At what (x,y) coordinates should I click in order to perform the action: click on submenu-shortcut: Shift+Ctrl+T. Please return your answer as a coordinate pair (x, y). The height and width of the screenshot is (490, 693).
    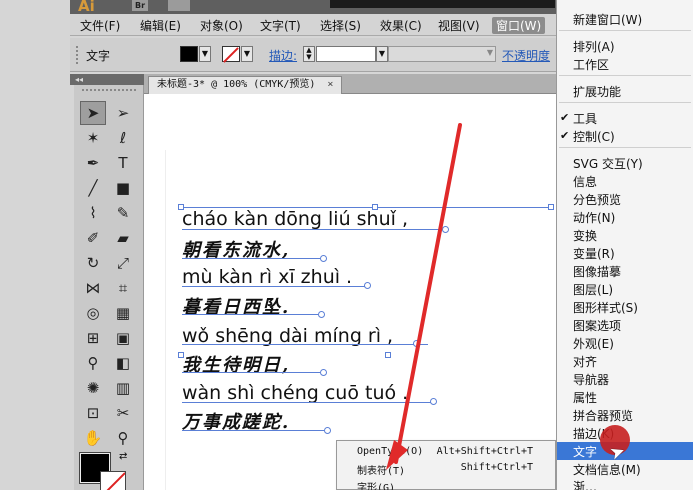
    Looking at the image, I should click on (496, 467).